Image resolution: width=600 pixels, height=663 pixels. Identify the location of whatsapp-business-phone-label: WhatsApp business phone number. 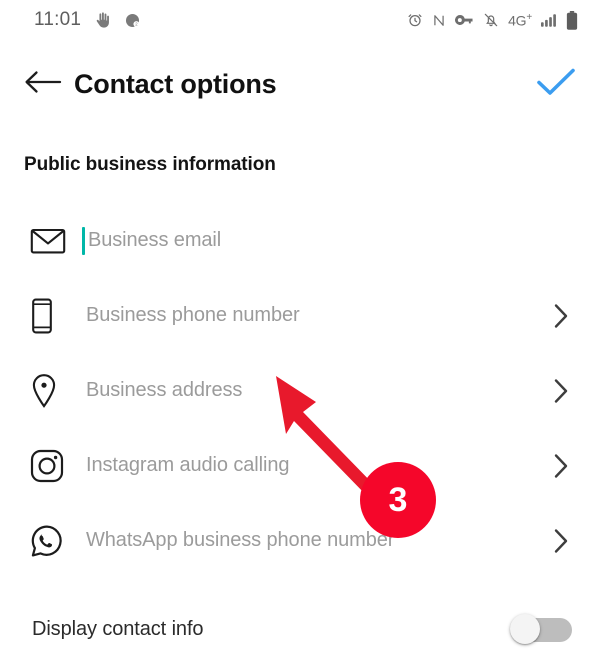
(240, 540).